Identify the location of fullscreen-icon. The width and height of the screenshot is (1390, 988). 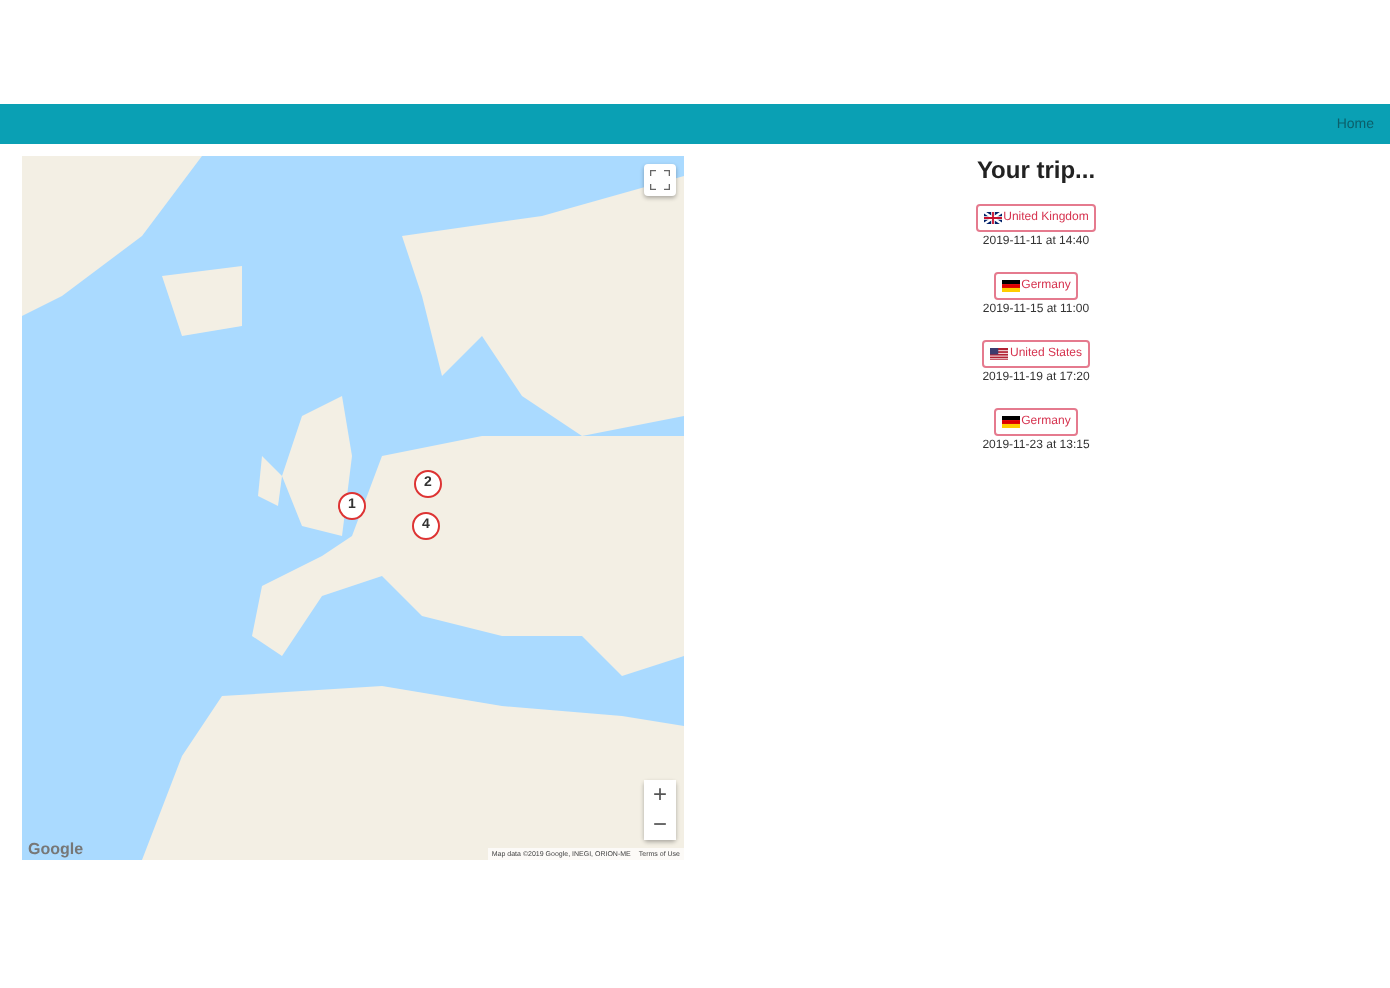
(660, 180).